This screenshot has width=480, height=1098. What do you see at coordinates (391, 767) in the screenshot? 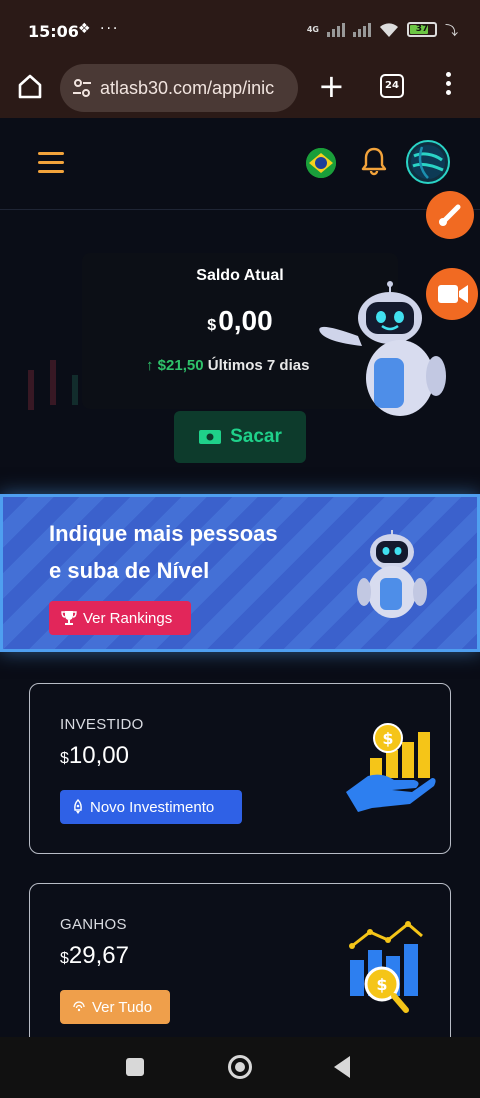
I see `investment-hand-coin-illustration: $` at bounding box center [391, 767].